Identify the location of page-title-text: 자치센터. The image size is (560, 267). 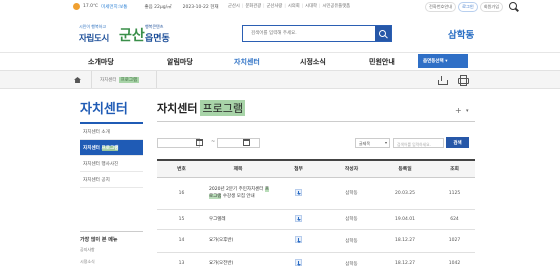
(177, 108).